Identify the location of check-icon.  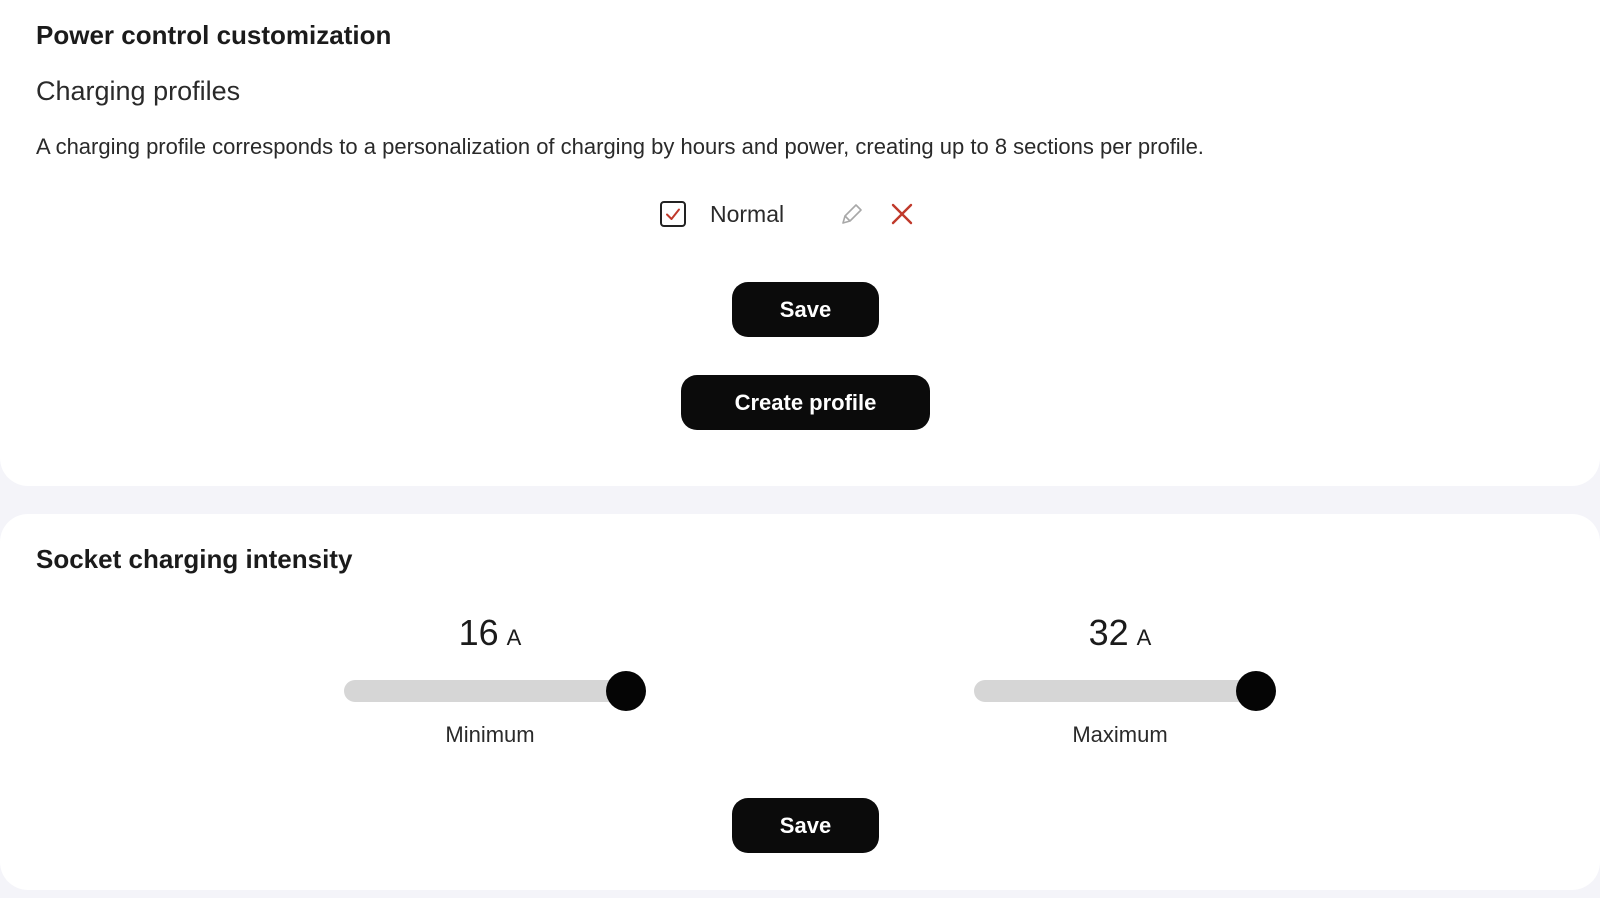
(673, 214).